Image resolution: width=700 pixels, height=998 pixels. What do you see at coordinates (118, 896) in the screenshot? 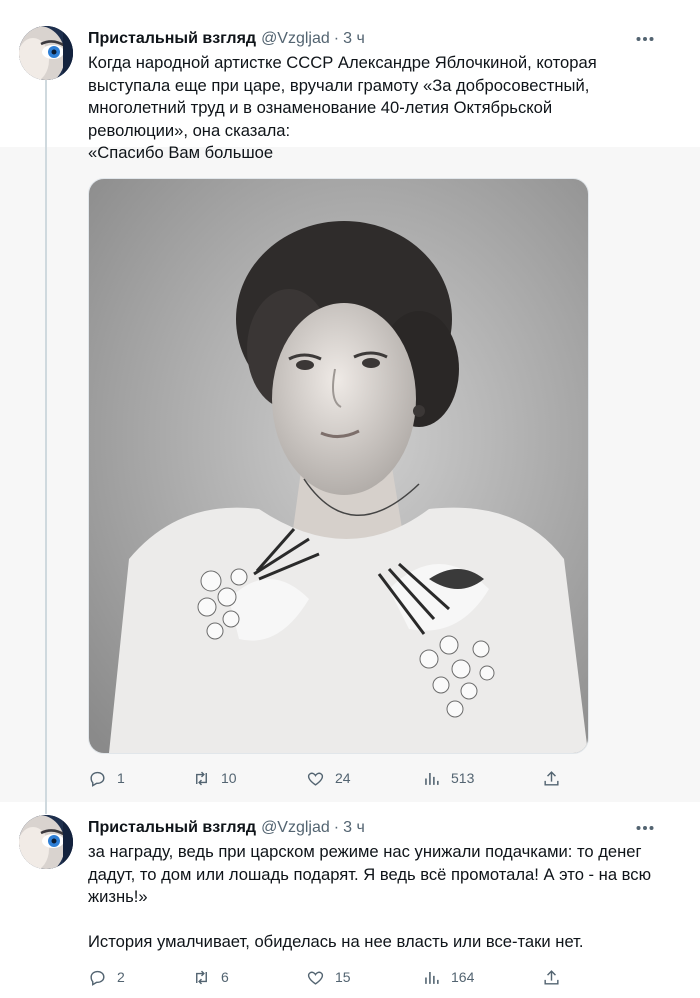
I see `tweet-text-line: жизнь!»` at bounding box center [118, 896].